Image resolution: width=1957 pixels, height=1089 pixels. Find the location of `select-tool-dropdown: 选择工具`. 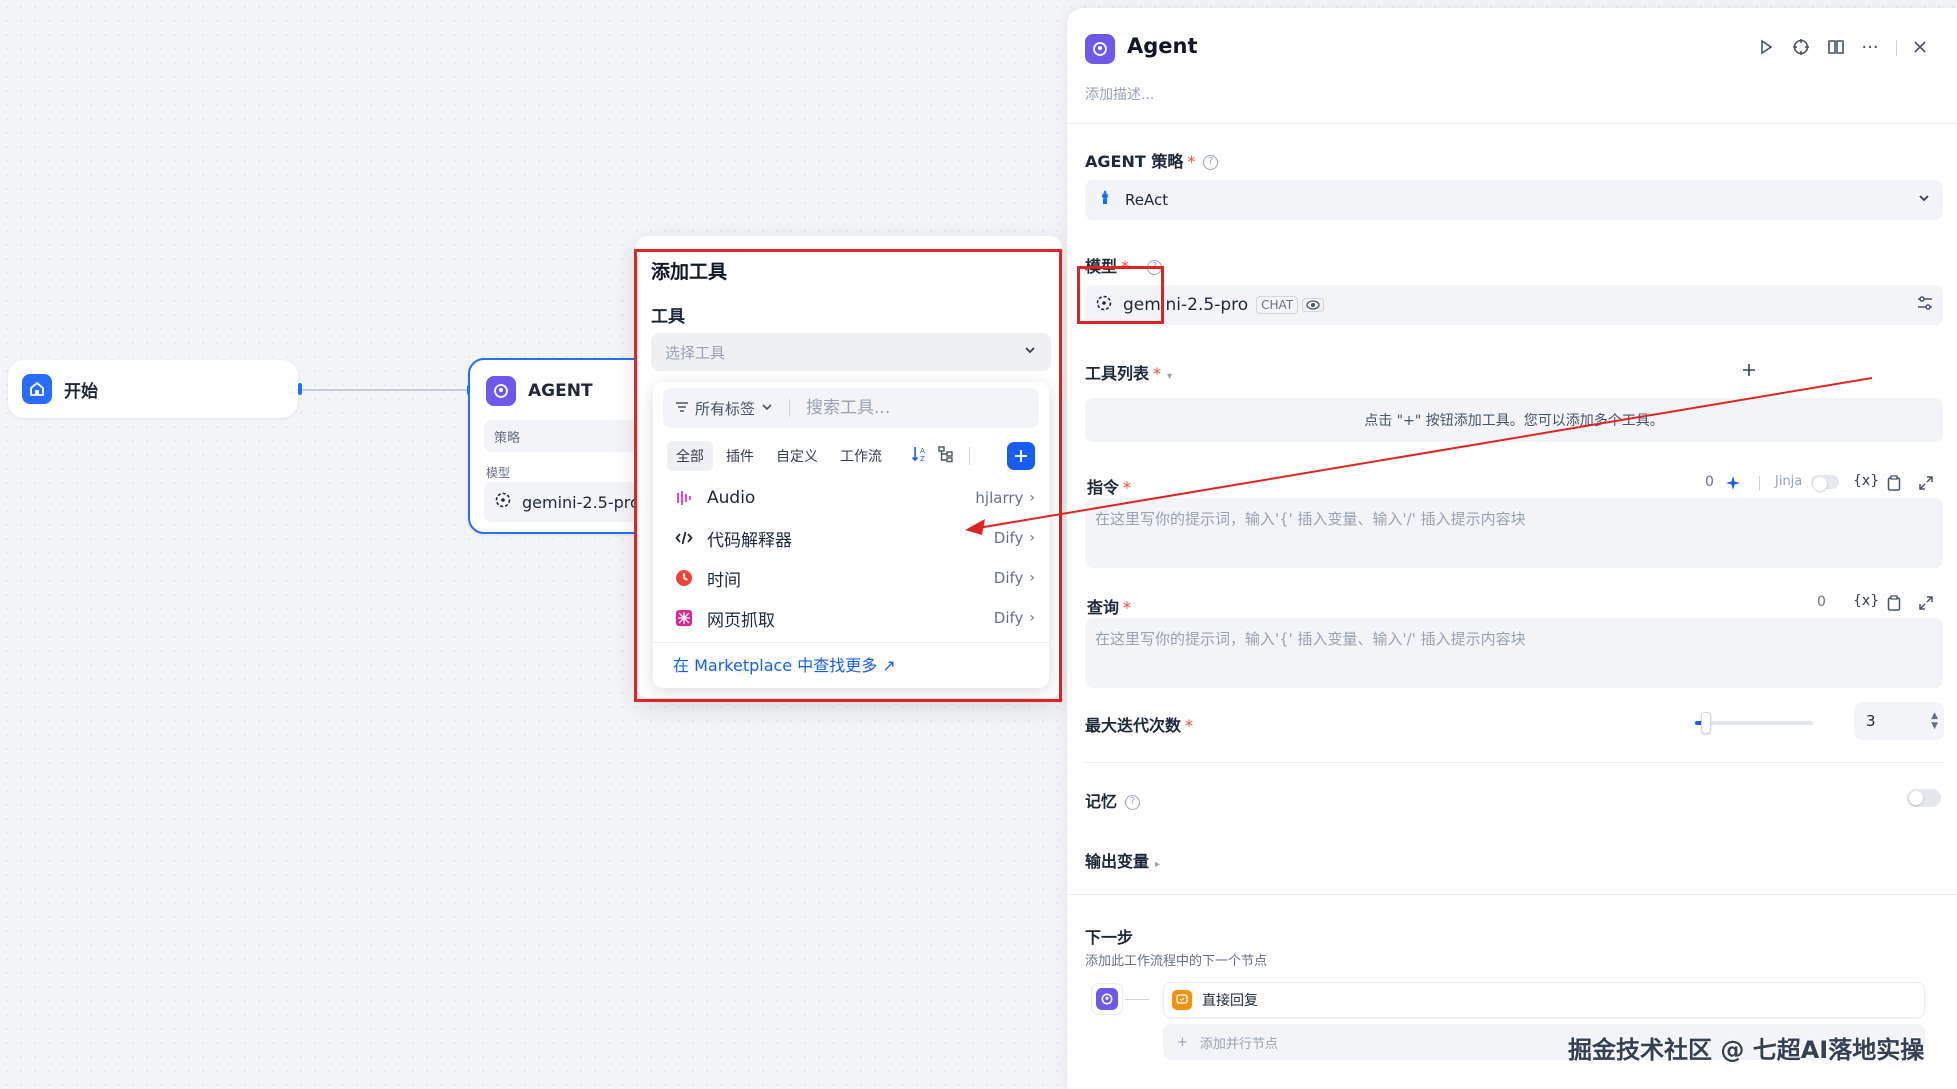

select-tool-dropdown: 选择工具 is located at coordinates (851, 352).